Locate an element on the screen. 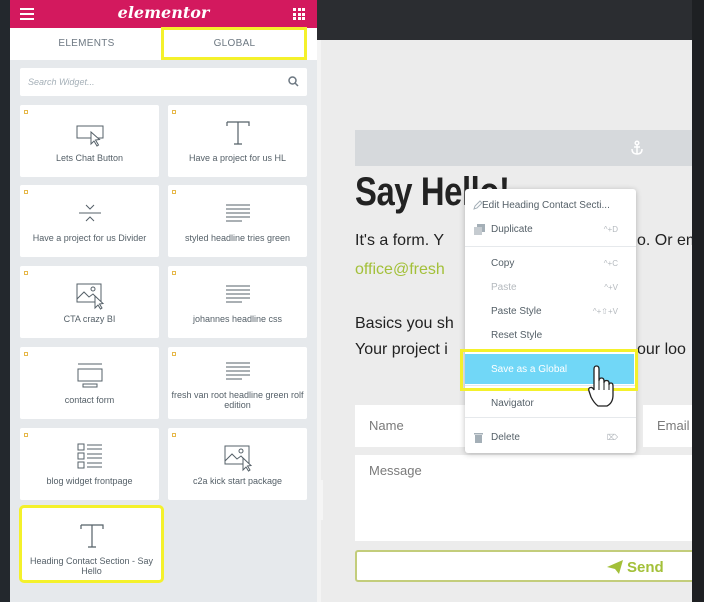 The image size is (704, 602). paper-plane-icon is located at coordinates (615, 567).